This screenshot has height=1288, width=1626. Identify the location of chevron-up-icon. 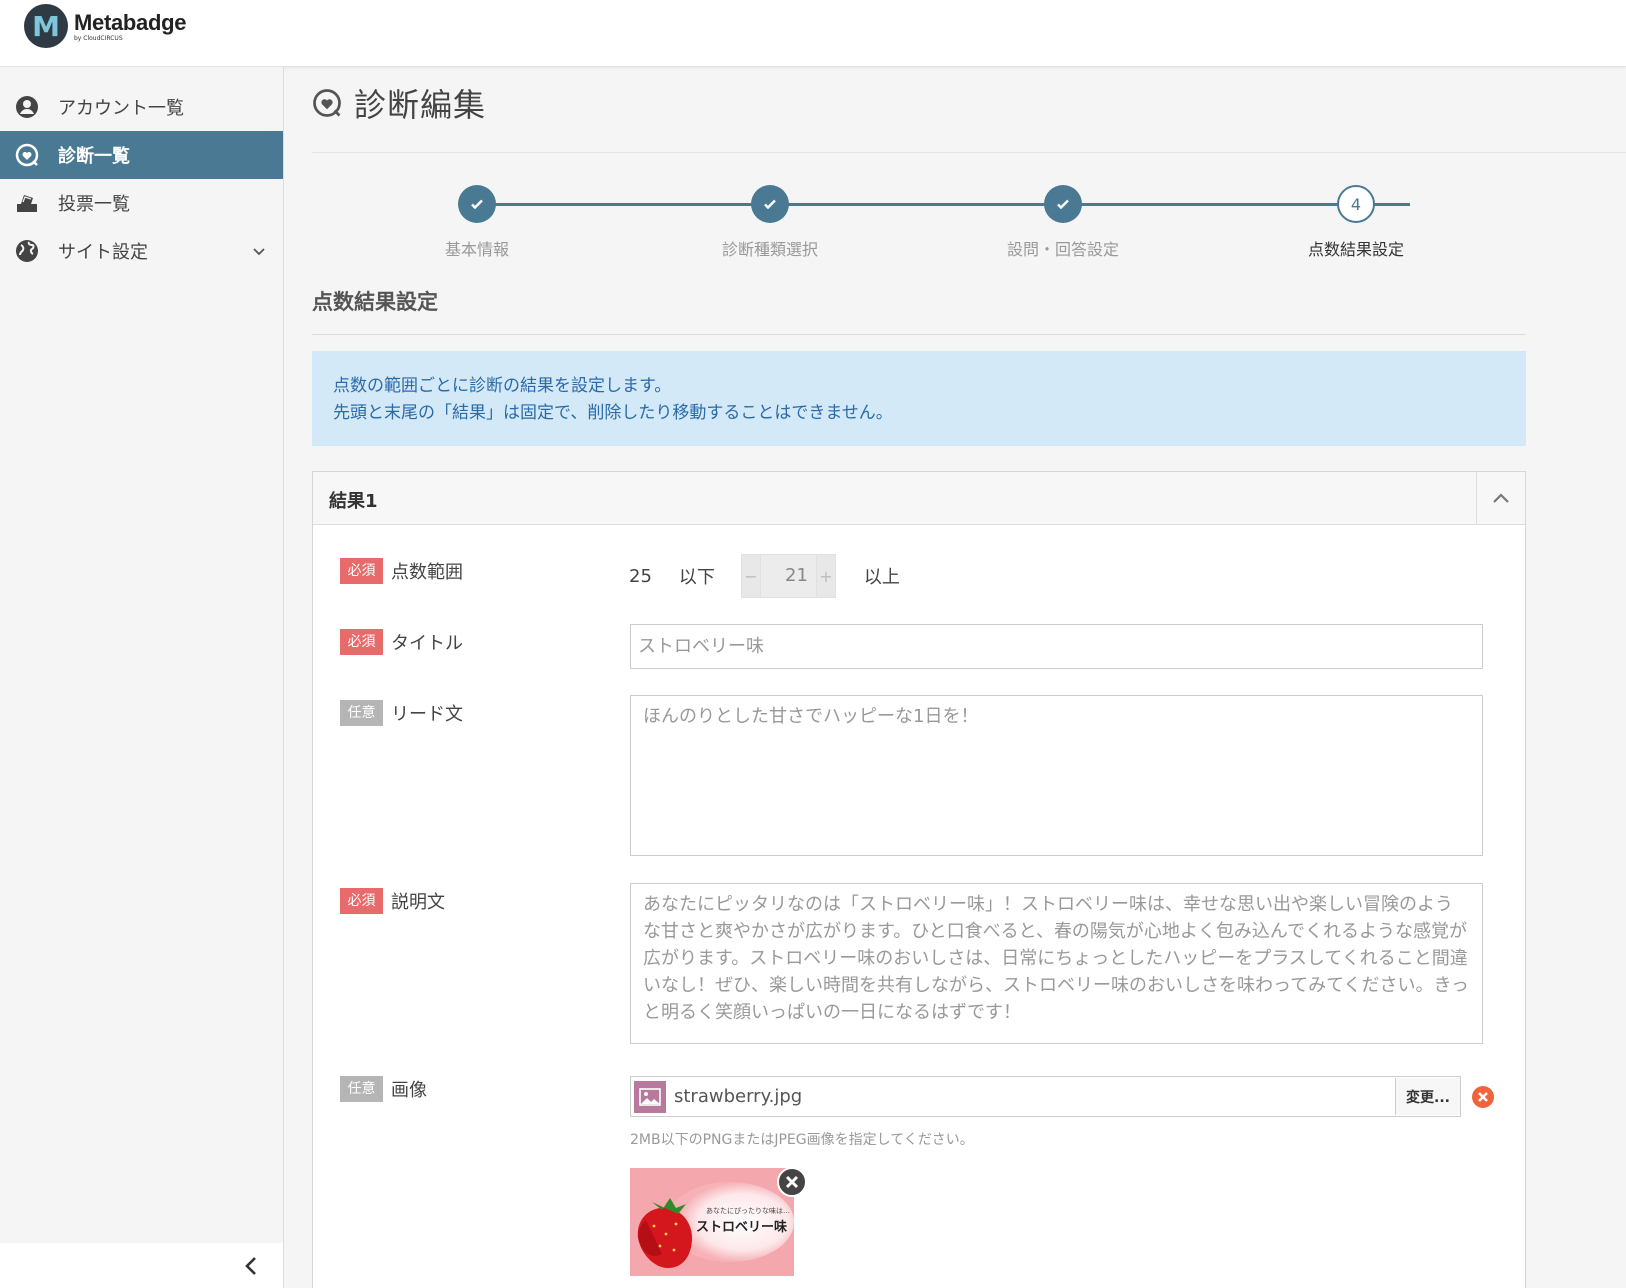
(1501, 498).